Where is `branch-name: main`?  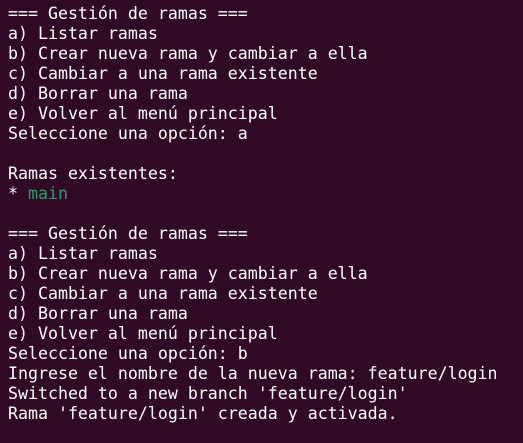
branch-name: main is located at coordinates (47, 193).